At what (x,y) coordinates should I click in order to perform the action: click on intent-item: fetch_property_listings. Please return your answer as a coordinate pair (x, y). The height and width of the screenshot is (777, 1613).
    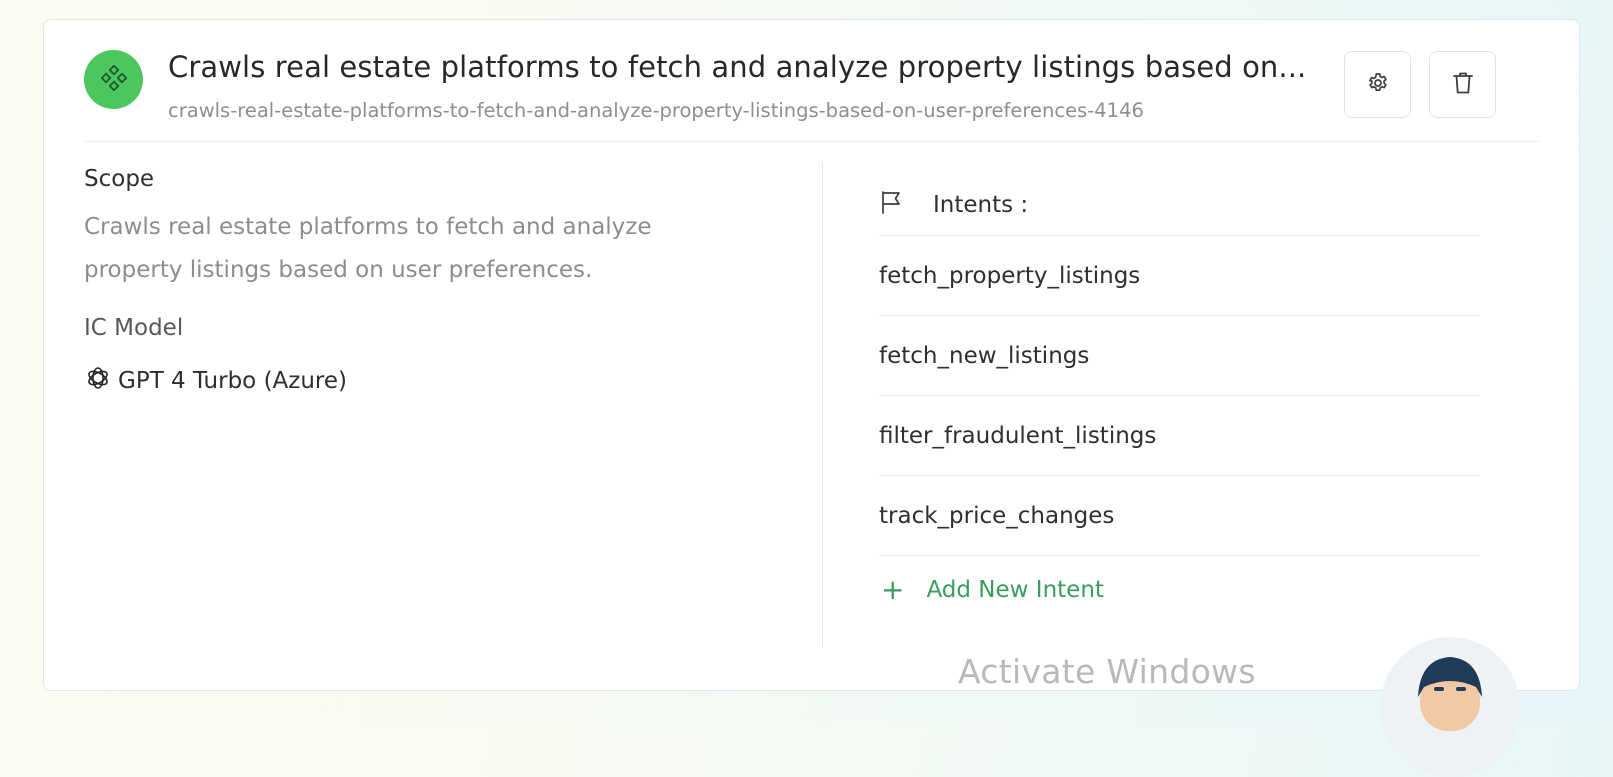
    Looking at the image, I should click on (1179, 275).